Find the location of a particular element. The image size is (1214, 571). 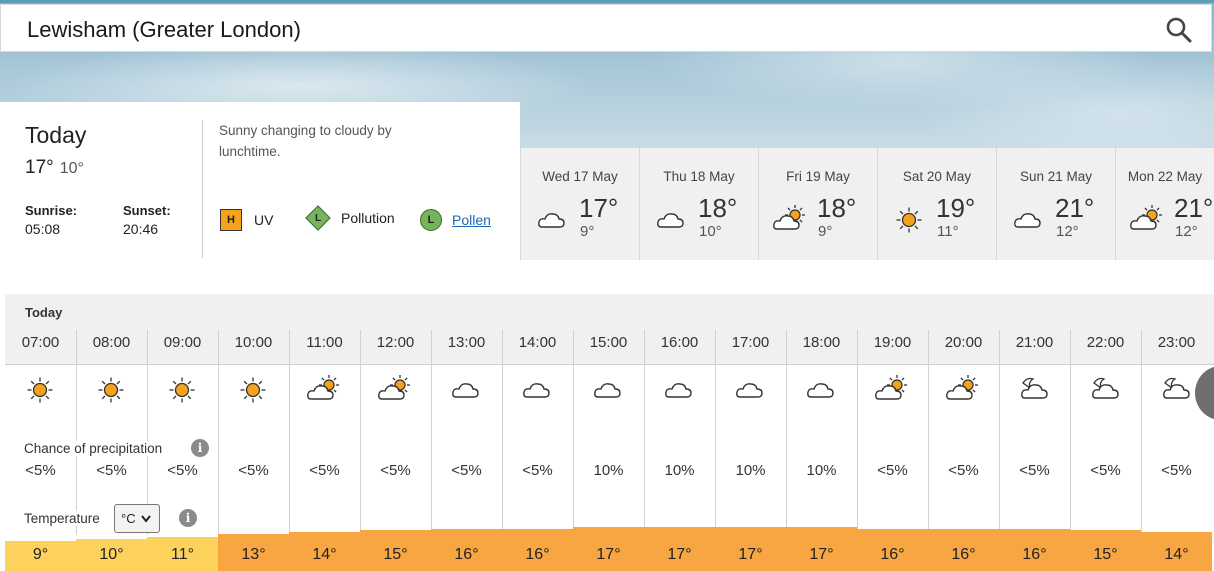

uv-indicator: H UV is located at coordinates (246, 220).